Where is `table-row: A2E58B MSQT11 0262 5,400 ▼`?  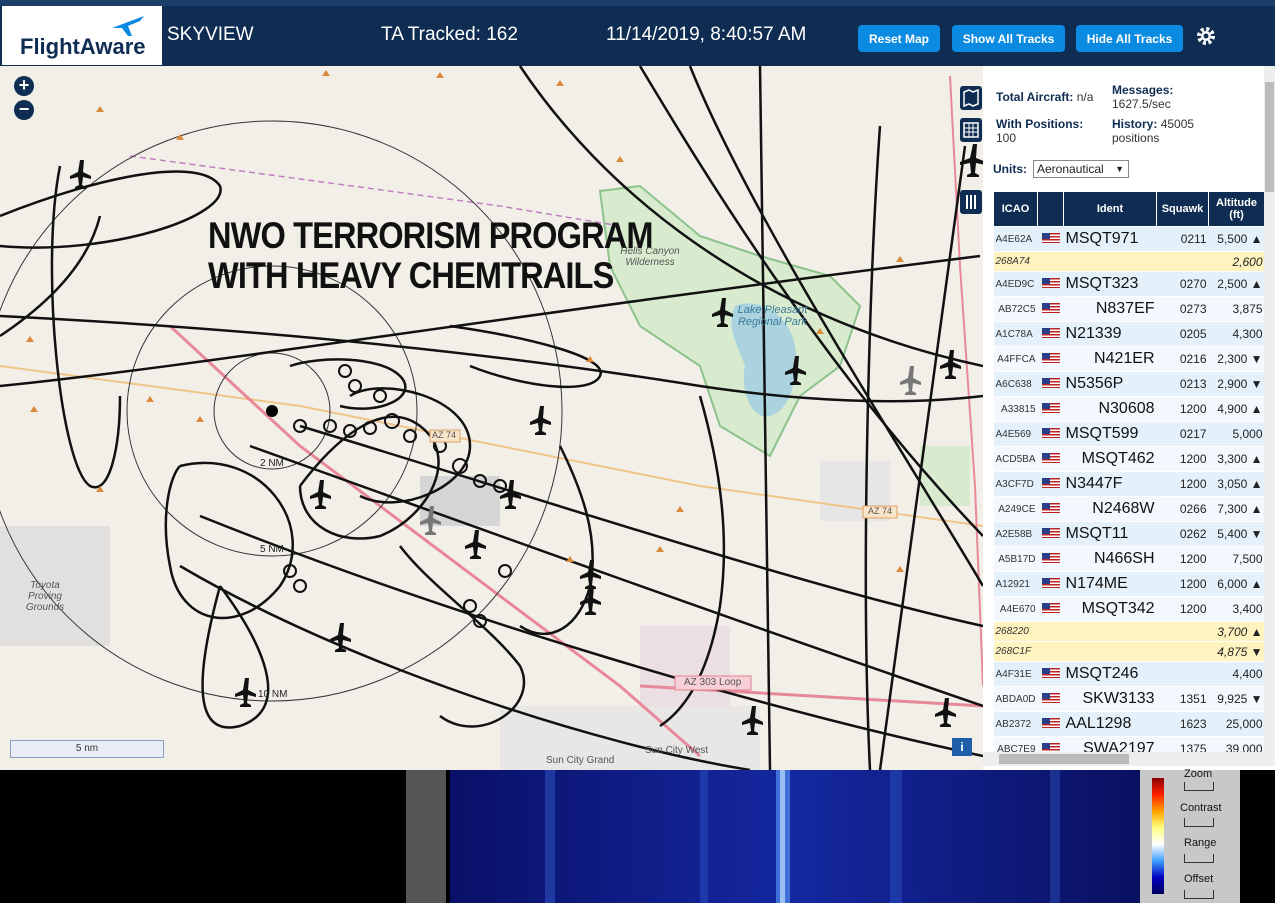
table-row: A2E58B MSQT11 0262 5,400 ▼ is located at coordinates (1129, 534).